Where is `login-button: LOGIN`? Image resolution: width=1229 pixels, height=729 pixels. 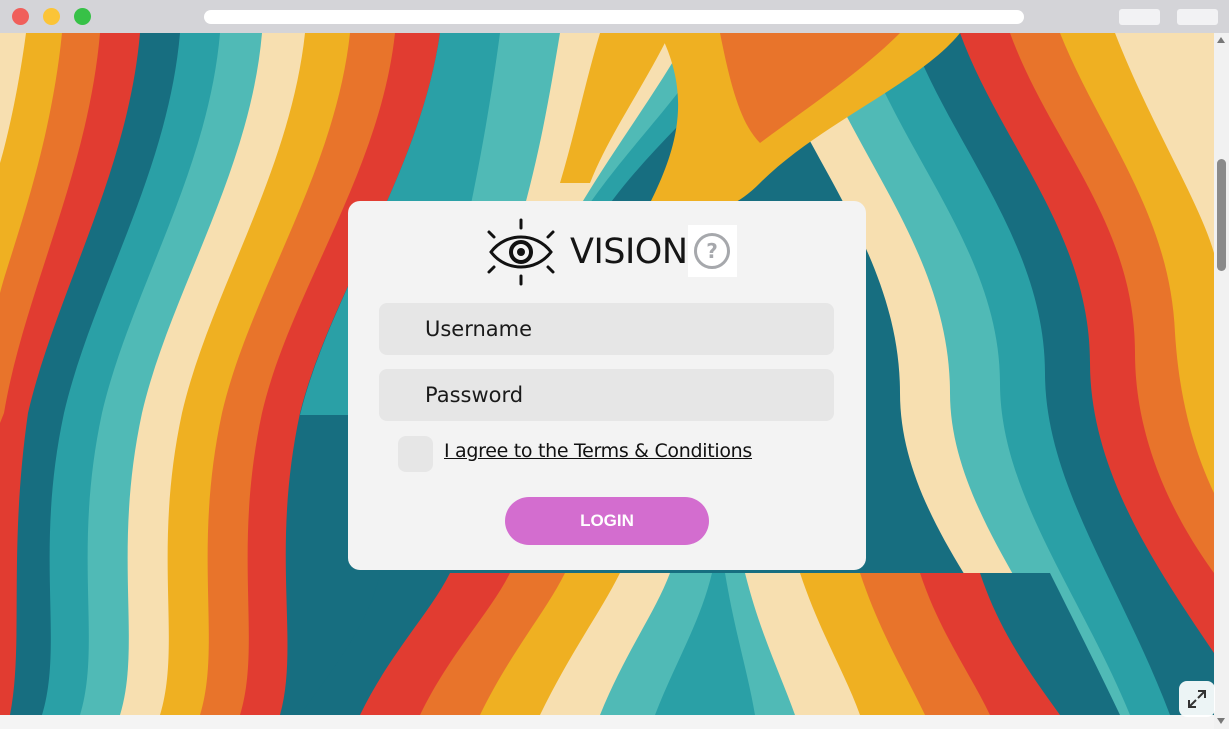 login-button: LOGIN is located at coordinates (607, 521).